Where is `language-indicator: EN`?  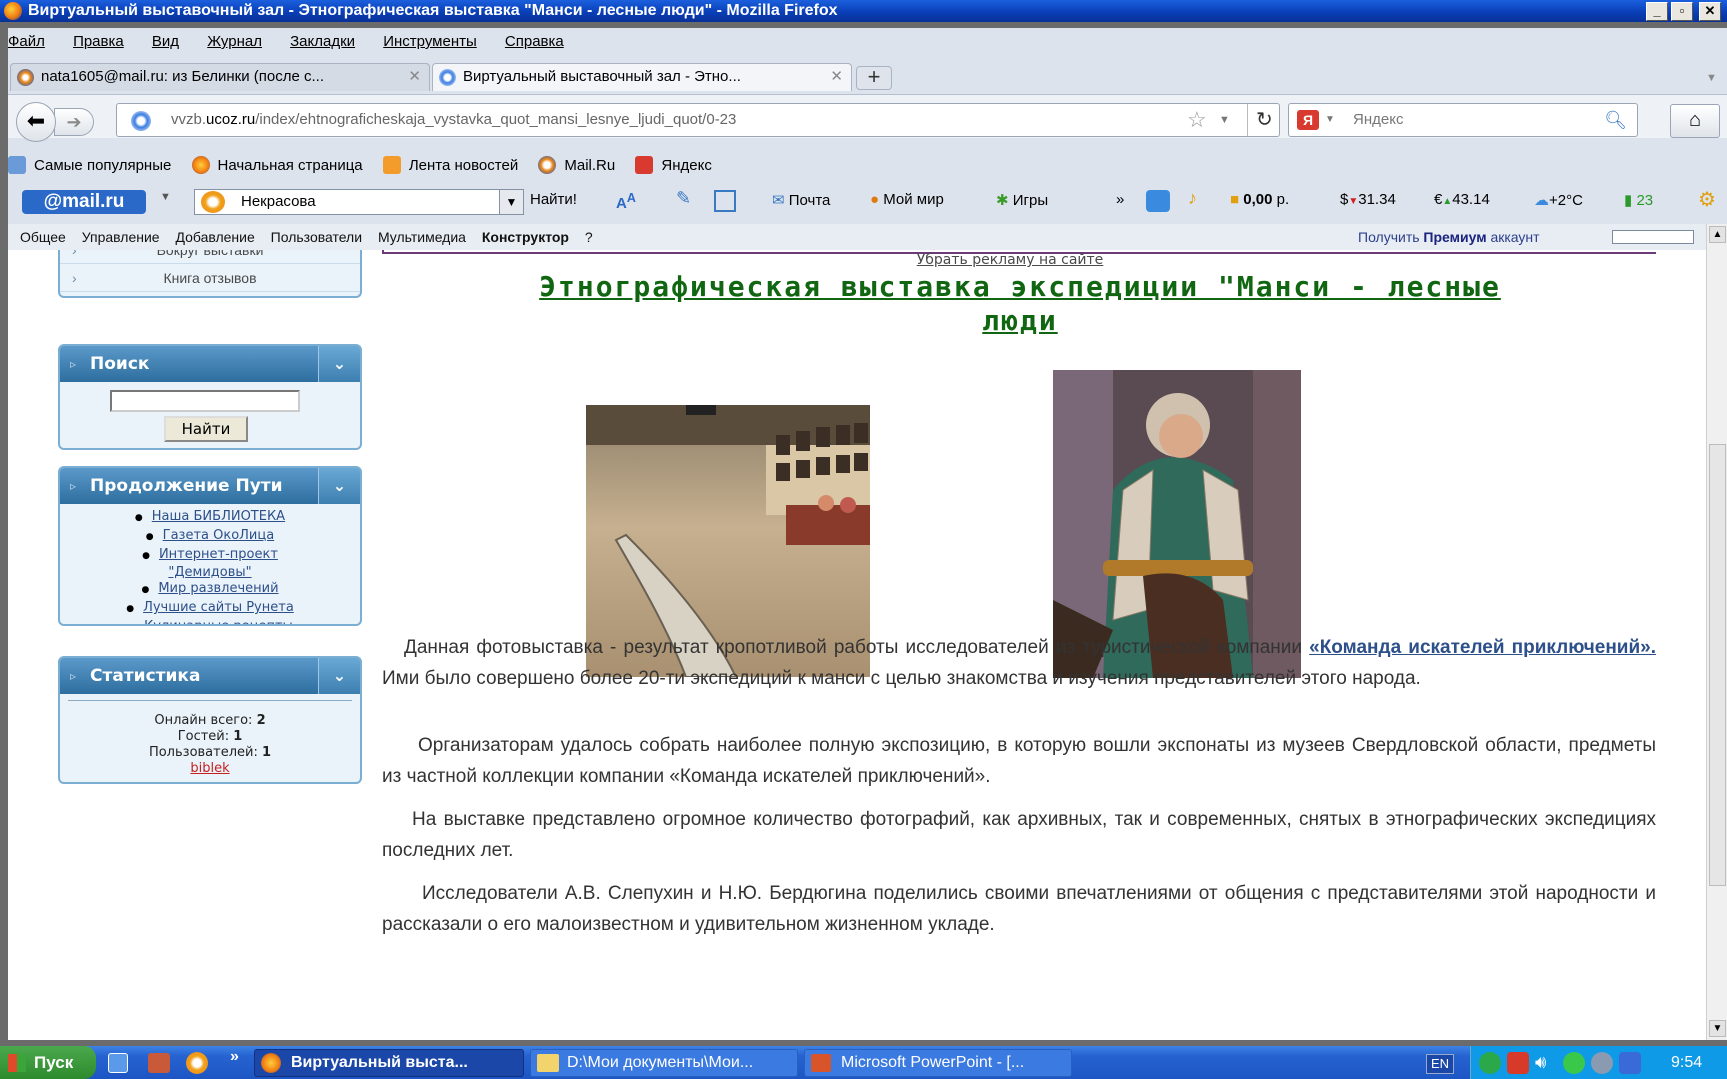
language-indicator: EN is located at coordinates (1440, 1064).